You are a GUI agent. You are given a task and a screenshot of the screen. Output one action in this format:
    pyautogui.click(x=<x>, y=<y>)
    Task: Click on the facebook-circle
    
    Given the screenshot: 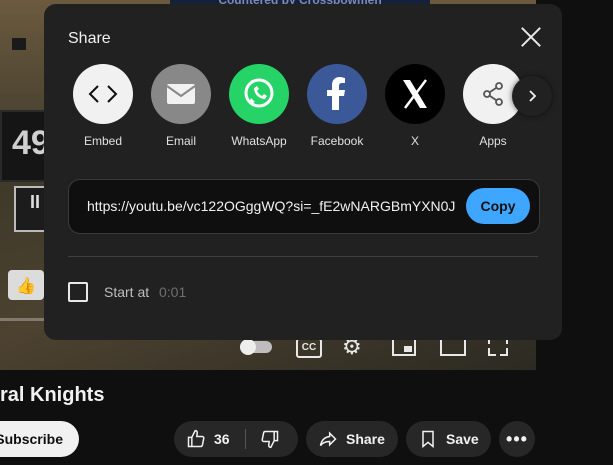 What is the action you would take?
    pyautogui.click(x=337, y=94)
    